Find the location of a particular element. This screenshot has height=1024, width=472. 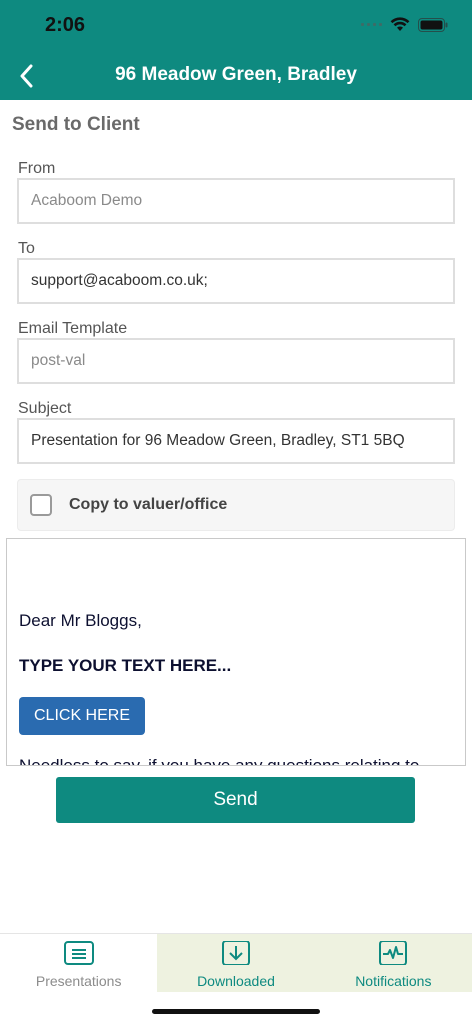

tab-notifications: Notifications is located at coordinates (393, 963).